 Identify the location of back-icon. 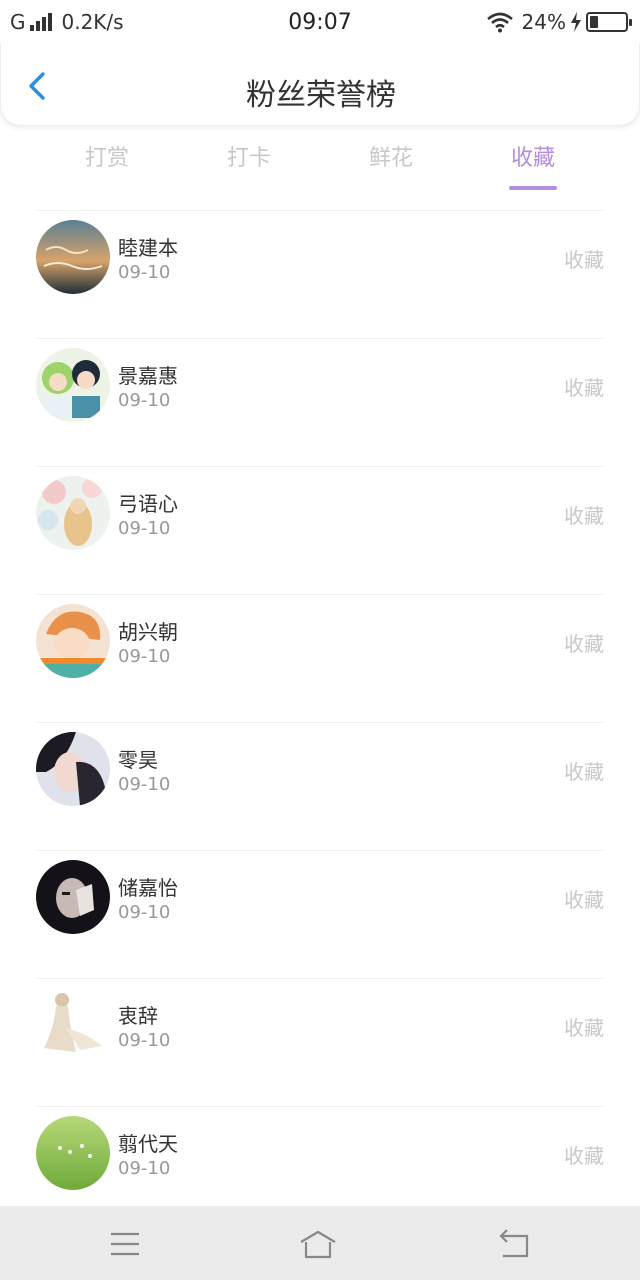
(515, 1244).